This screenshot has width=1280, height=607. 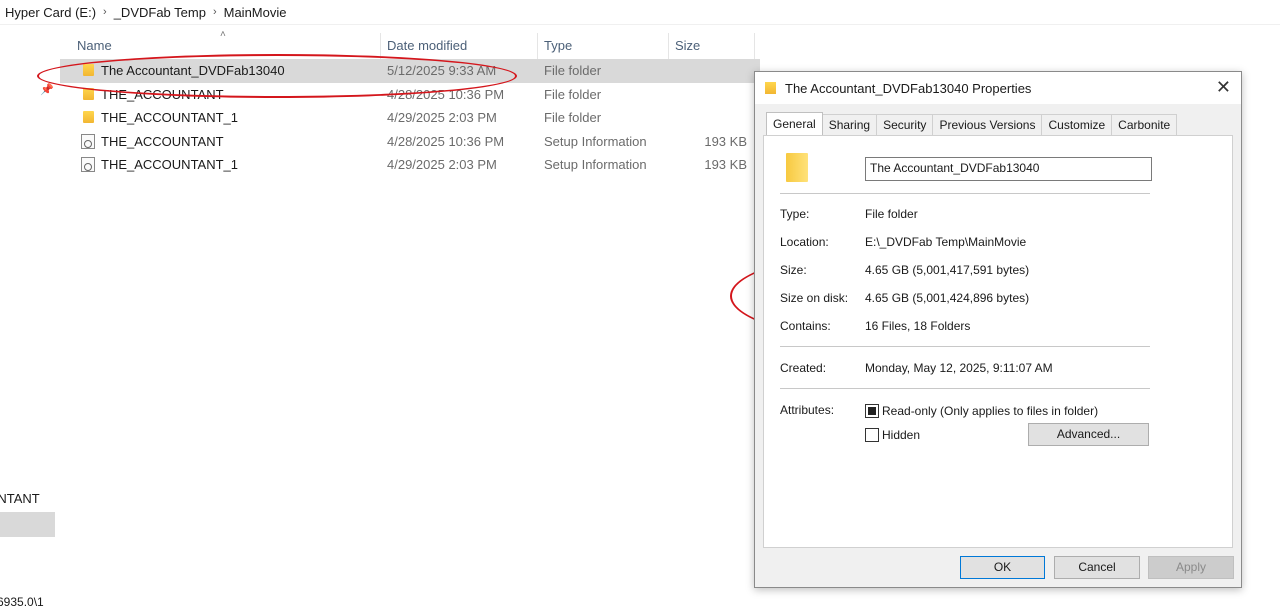 I want to click on column-header-row: ˄ Name Date modified Type Size, so click(x=410, y=42).